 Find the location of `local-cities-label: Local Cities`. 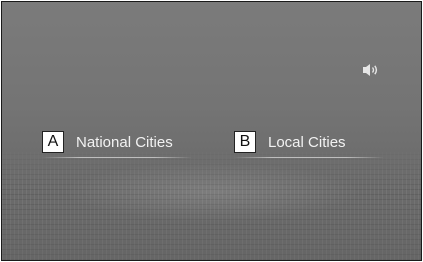

local-cities-label: Local Cities is located at coordinates (307, 142).